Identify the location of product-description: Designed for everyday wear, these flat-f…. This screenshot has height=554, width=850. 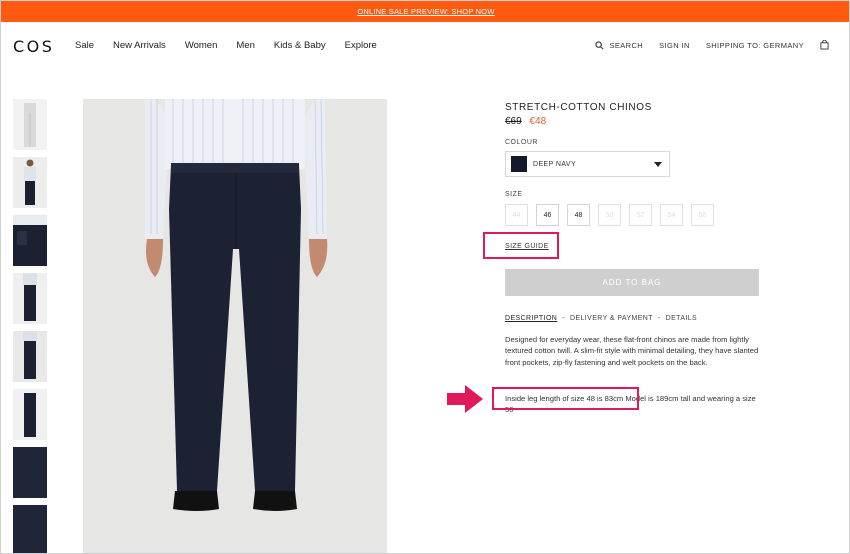
(632, 351).